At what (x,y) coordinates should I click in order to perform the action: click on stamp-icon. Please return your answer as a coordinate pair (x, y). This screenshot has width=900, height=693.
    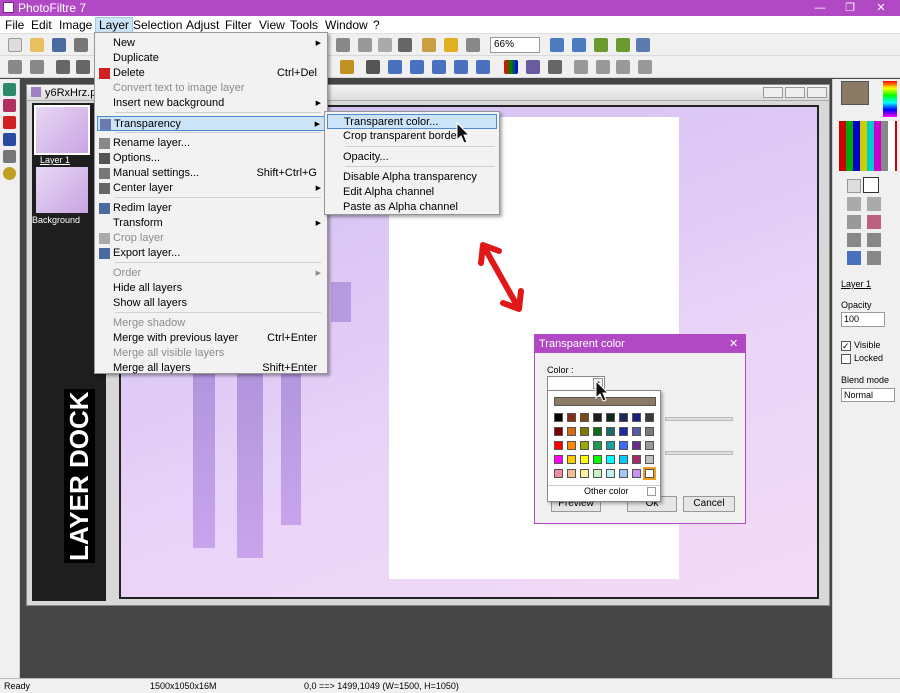
    Looking at the image, I should click on (874, 240).